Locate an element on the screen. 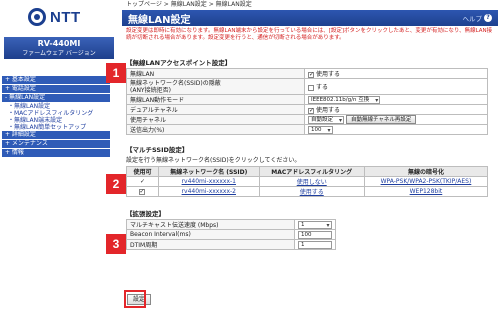 This screenshot has height=320, width=500. section-ssid-title: 【マルチSSID設定】 is located at coordinates (157, 150).